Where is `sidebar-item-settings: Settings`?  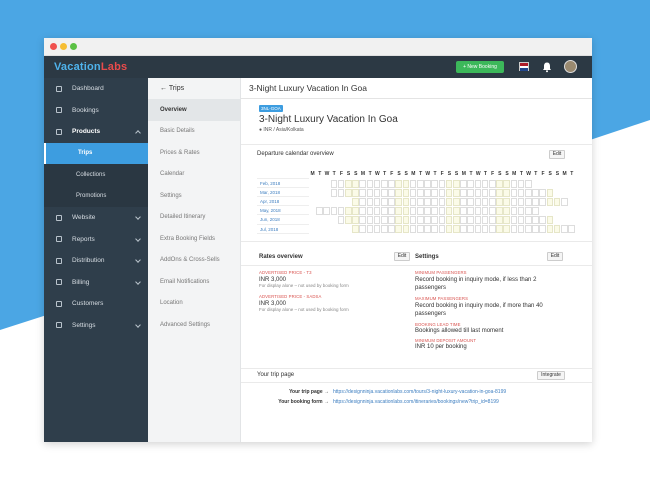 sidebar-item-settings: Settings is located at coordinates (96, 326).